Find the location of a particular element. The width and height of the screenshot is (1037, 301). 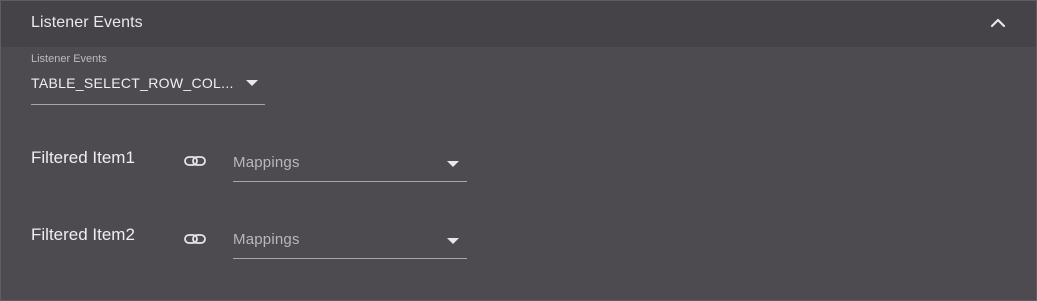

chevron-up-icon is located at coordinates (998, 23).